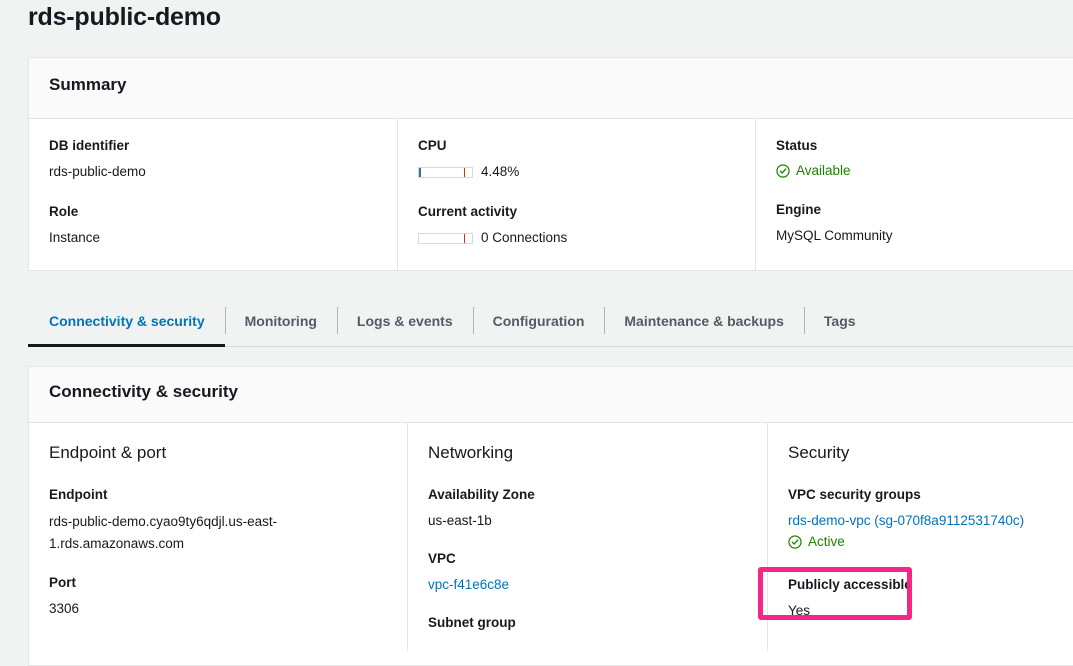  Describe the element at coordinates (500, 171) in the screenshot. I see `cpu-value: 4.48%` at that location.